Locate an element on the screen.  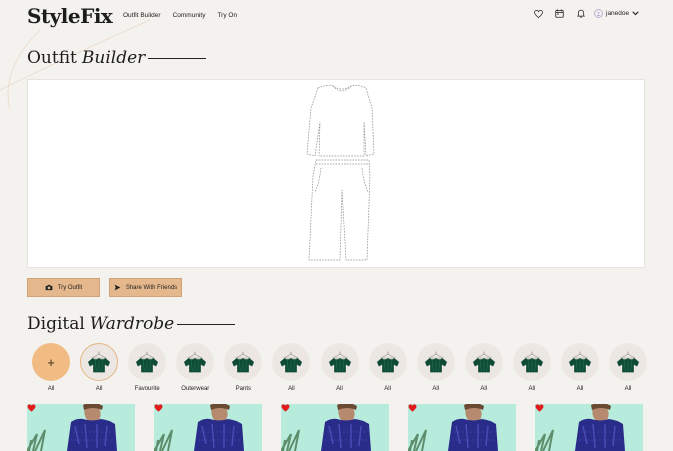
category-label: Outerwear is located at coordinates (195, 389).